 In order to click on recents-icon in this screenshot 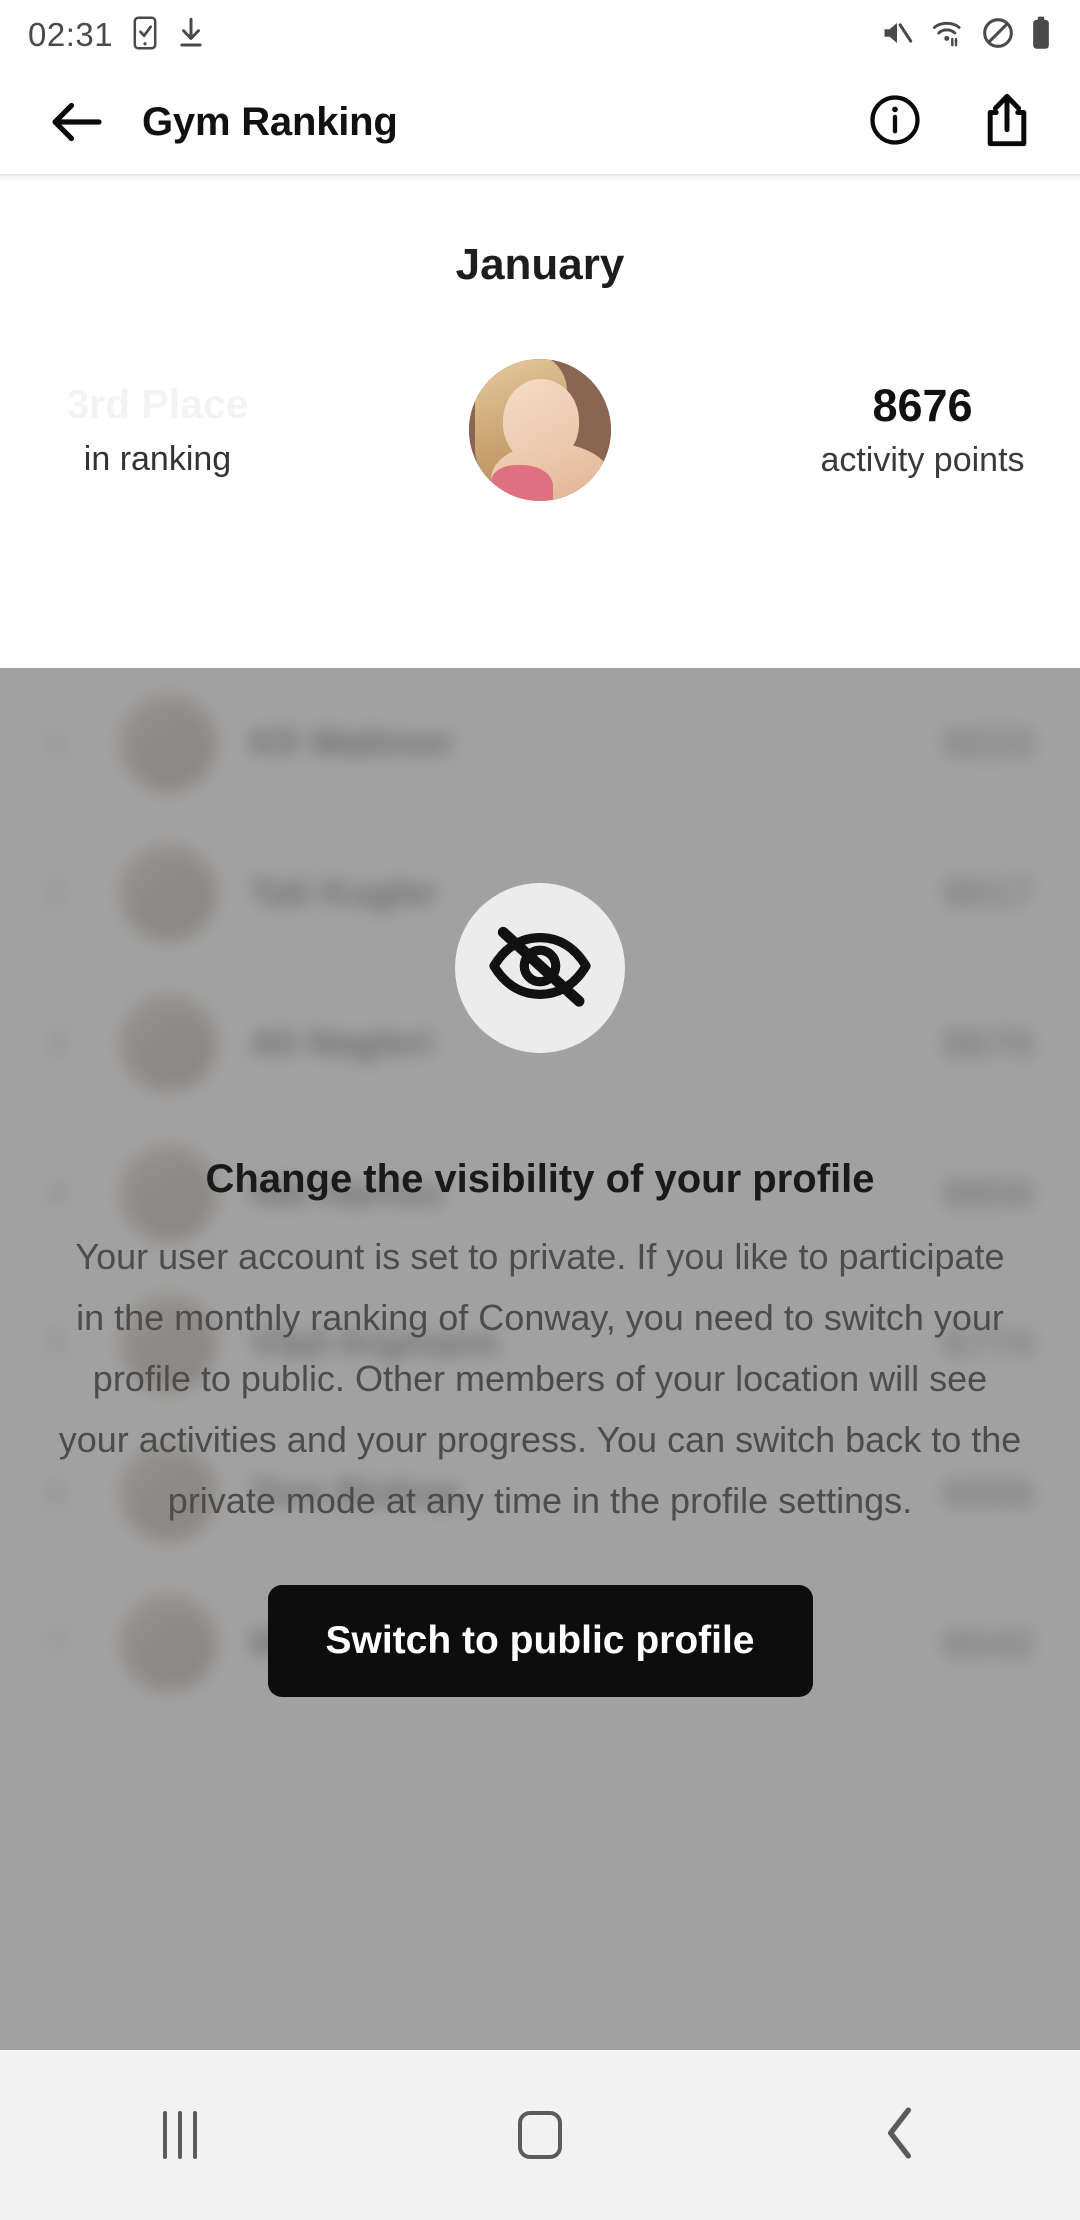, I will do `click(180, 2135)`.